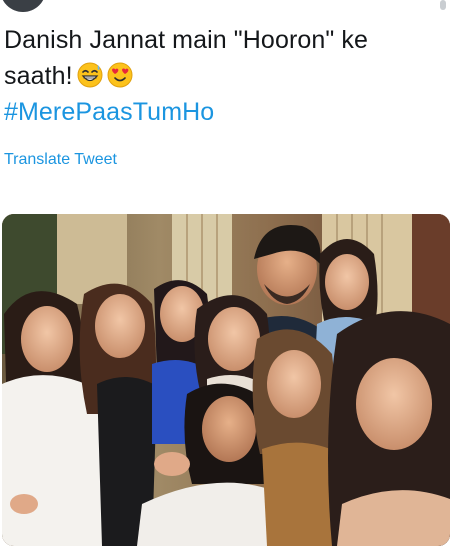 This screenshot has height=549, width=450. Describe the element at coordinates (120, 75) in the screenshot. I see `heart-eyes-emoji-icon` at that location.